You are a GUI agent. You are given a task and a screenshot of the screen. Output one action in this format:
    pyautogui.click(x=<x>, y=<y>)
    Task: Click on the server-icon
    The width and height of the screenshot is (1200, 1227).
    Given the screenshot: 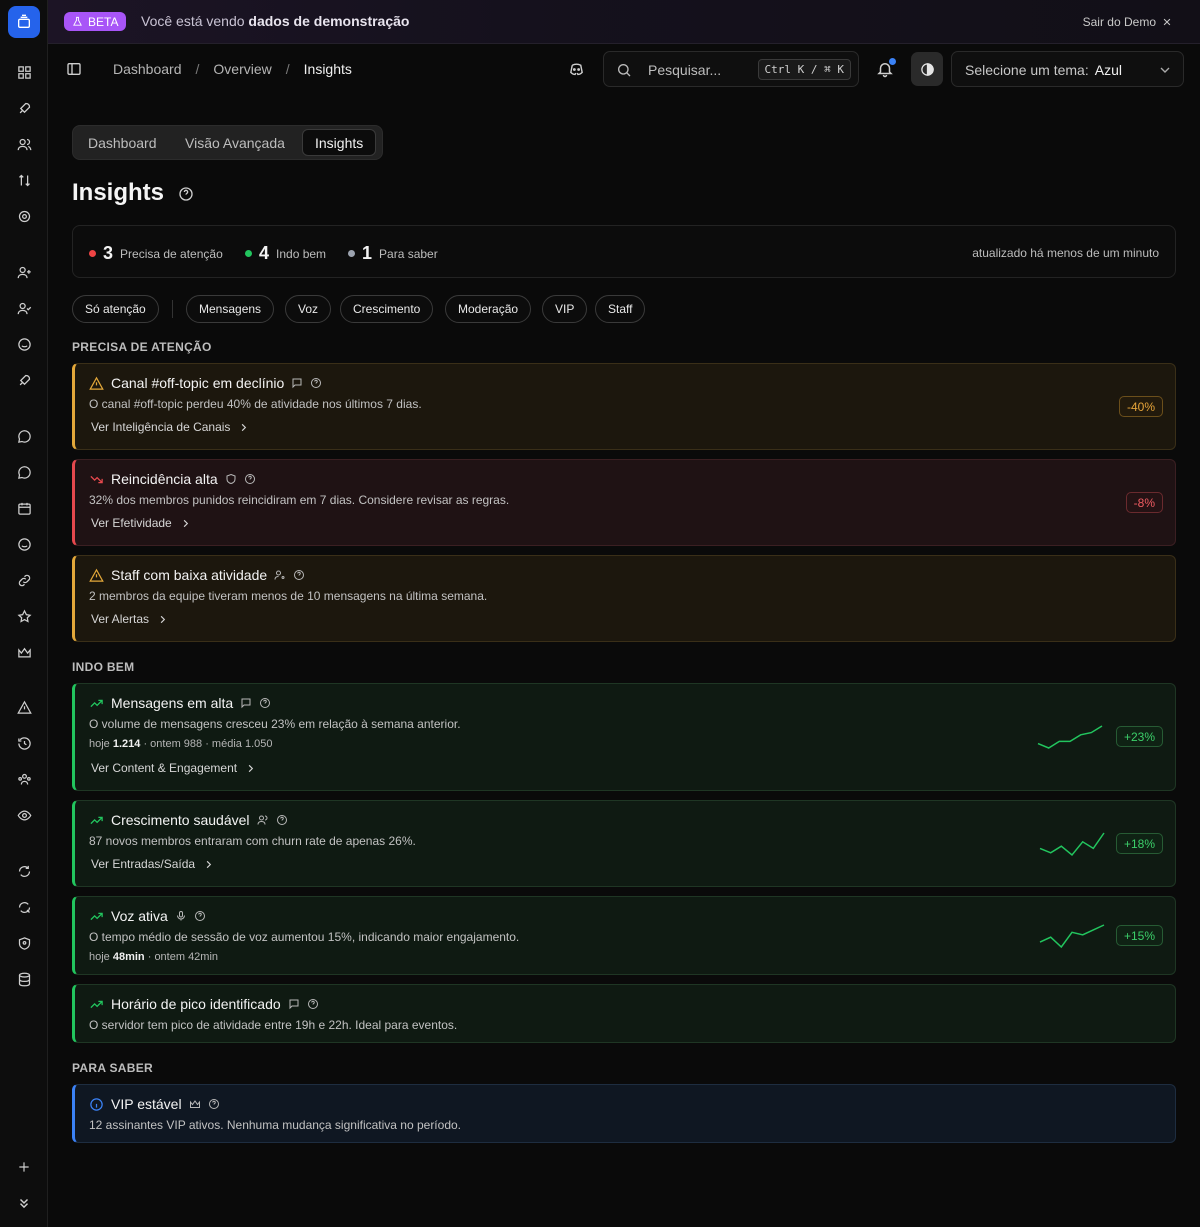 What is the action you would take?
    pyautogui.click(x=24, y=21)
    